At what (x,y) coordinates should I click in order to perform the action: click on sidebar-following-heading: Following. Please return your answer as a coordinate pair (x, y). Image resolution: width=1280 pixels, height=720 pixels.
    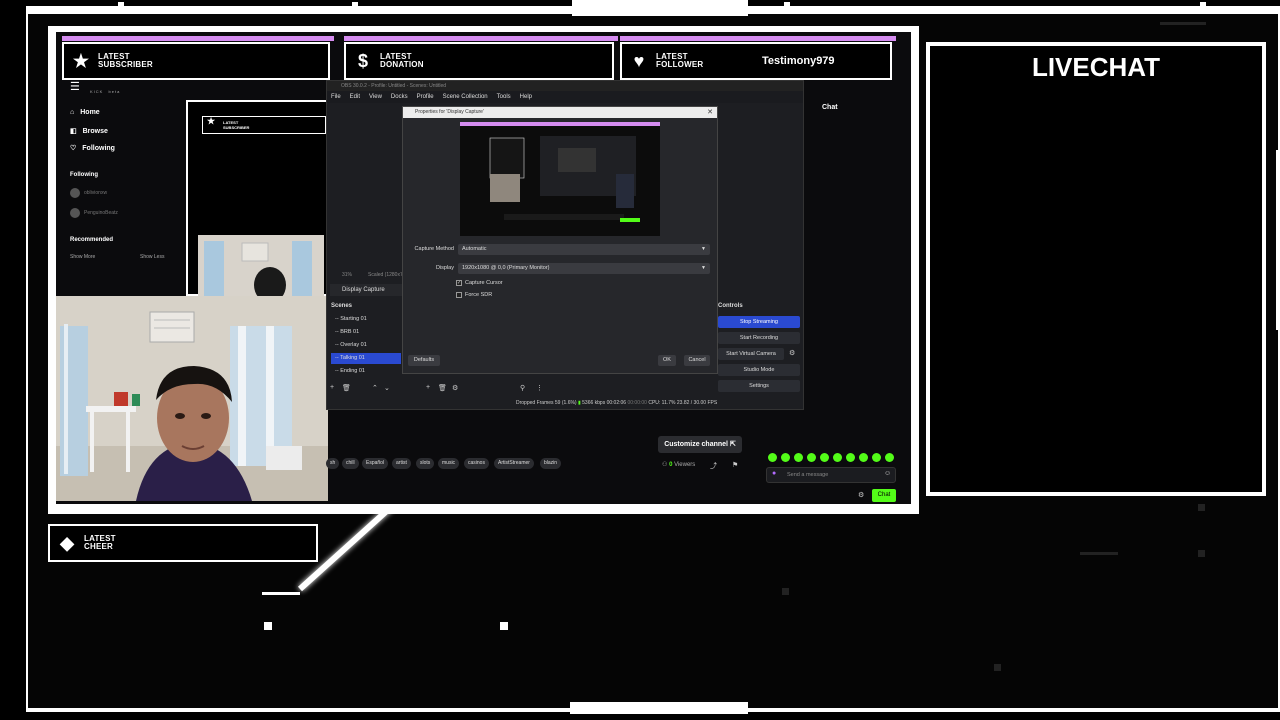
    Looking at the image, I should click on (84, 175).